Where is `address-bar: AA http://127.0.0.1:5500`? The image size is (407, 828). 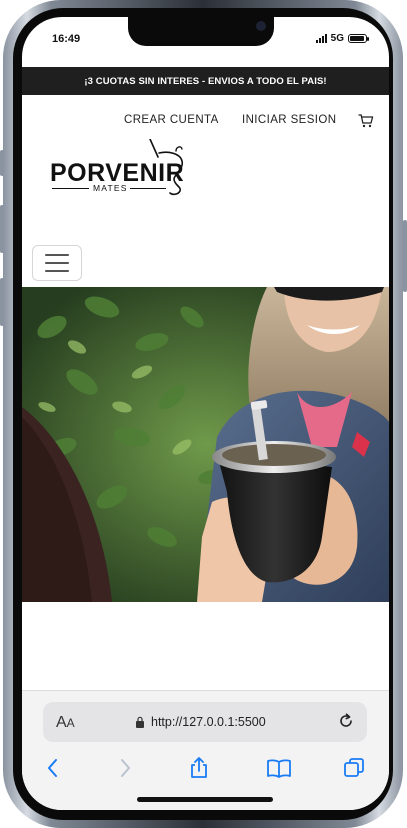 address-bar: AA http://127.0.0.1:5500 is located at coordinates (205, 722).